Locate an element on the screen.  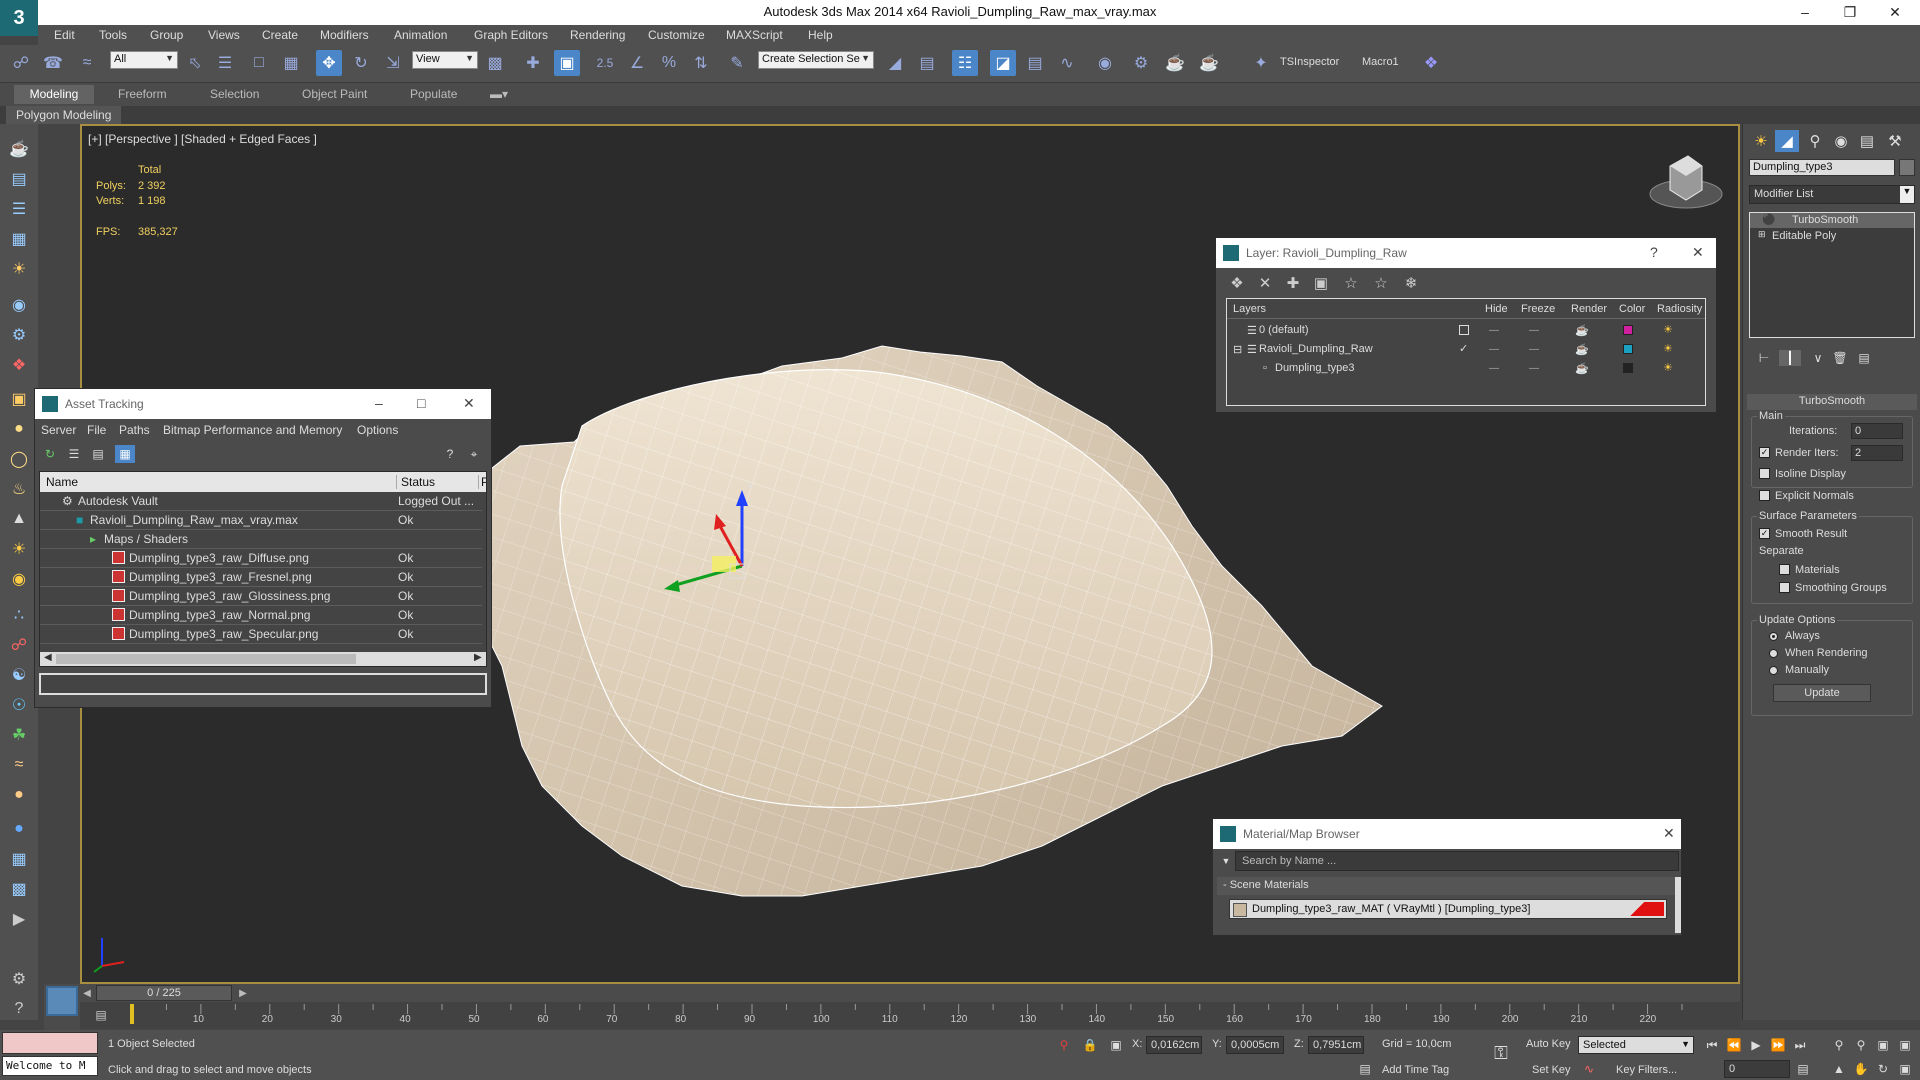
modify-tab-icon: ◢ is located at coordinates (1787, 141).